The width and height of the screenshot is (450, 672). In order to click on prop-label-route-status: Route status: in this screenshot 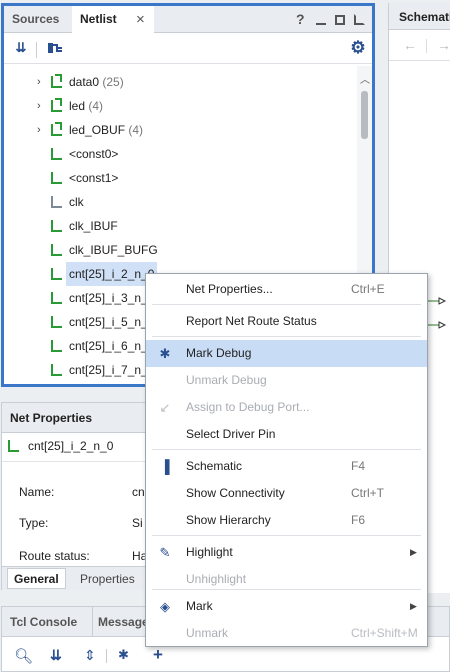, I will do `click(54, 556)`.